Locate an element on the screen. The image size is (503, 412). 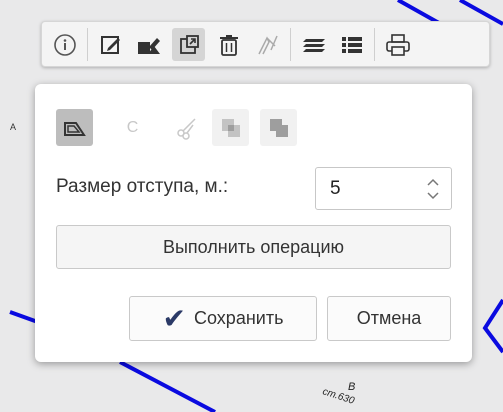
cancel-label: Отмена is located at coordinates (389, 318).